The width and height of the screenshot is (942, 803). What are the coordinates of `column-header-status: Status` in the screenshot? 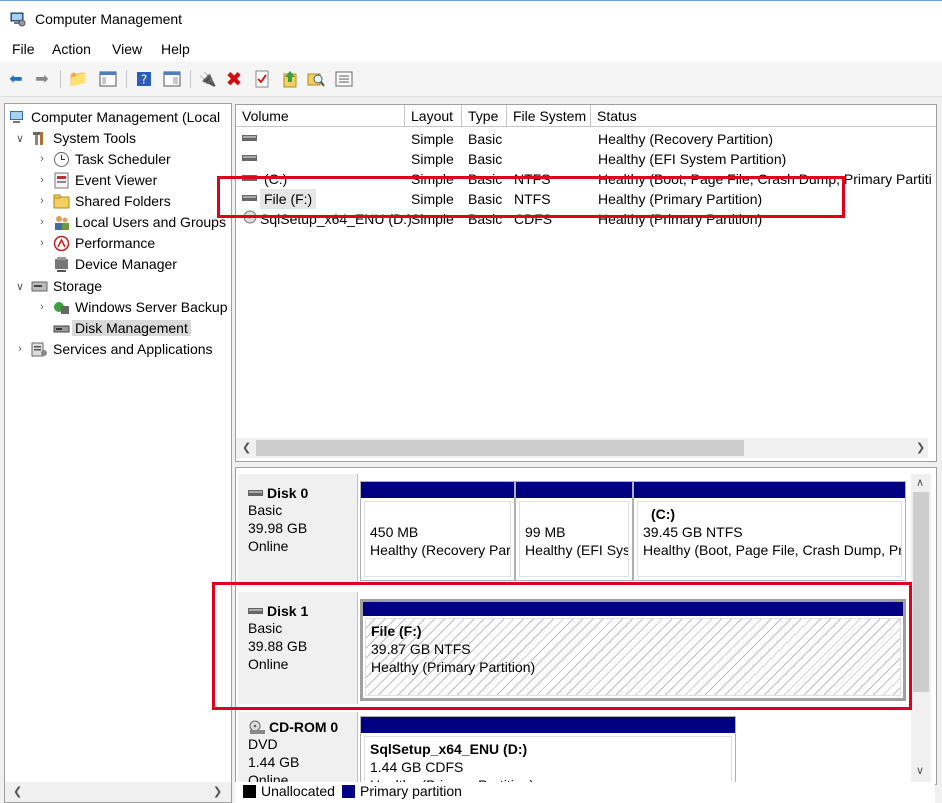 It's located at (763, 116).